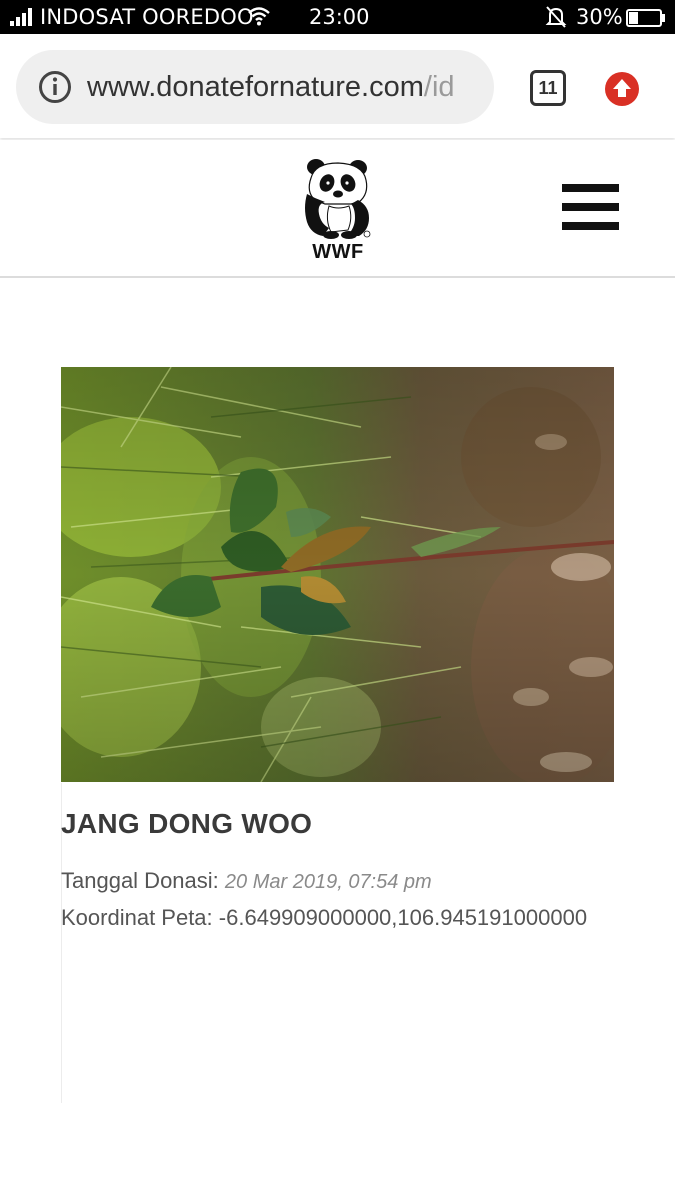 Image resolution: width=675 pixels, height=1200 pixels. Describe the element at coordinates (338, 252) in the screenshot. I see `logo-text: WWF` at that location.